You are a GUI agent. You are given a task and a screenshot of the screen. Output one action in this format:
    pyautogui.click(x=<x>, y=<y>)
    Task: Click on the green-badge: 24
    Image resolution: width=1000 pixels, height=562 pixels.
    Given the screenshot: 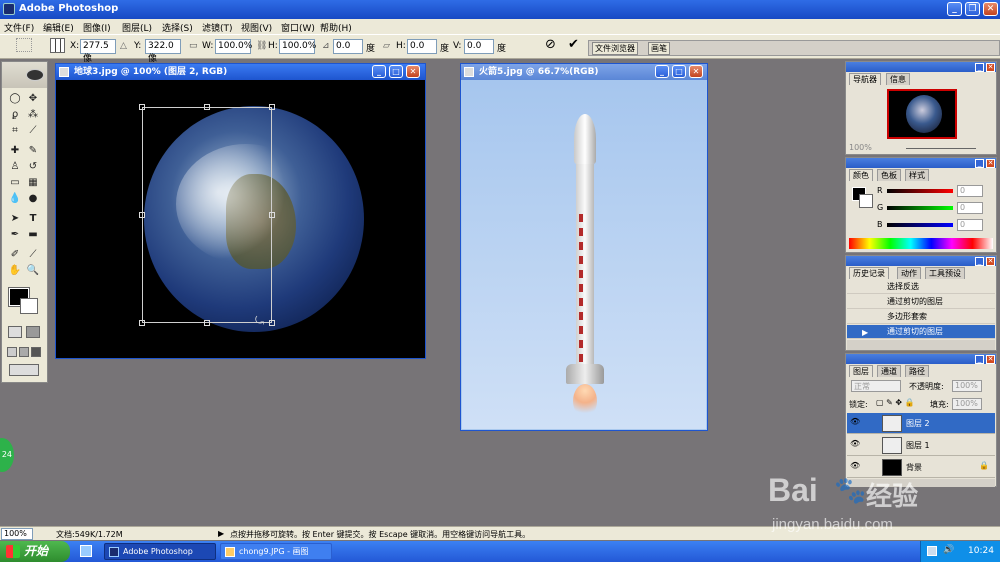 What is the action you would take?
    pyautogui.click(x=7, y=455)
    